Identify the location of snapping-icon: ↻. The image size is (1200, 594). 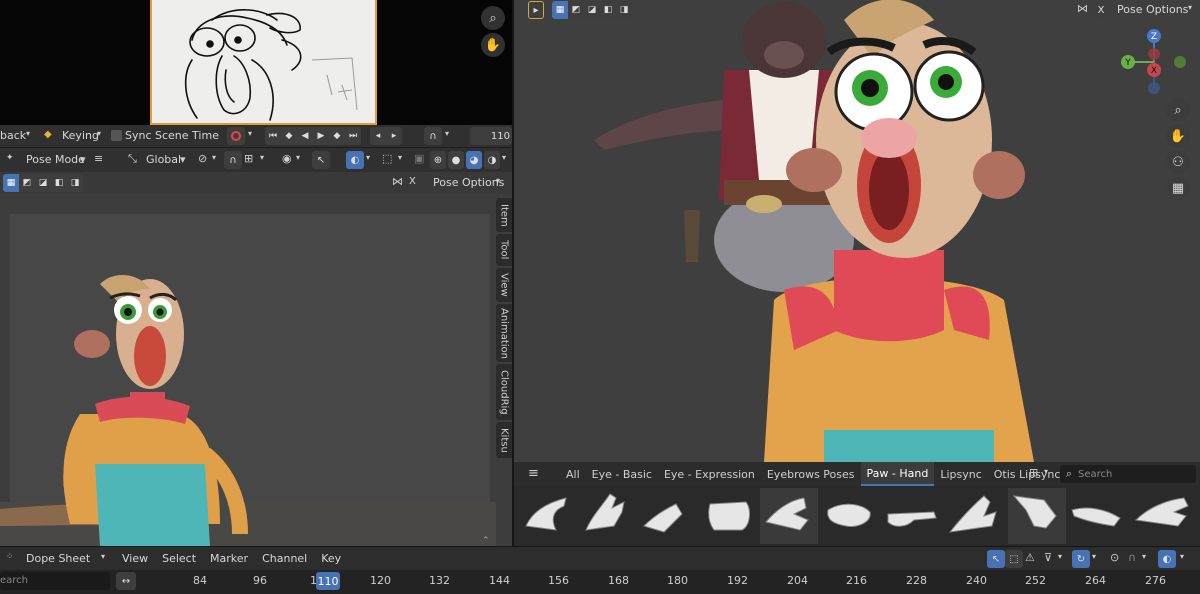
(1081, 559).